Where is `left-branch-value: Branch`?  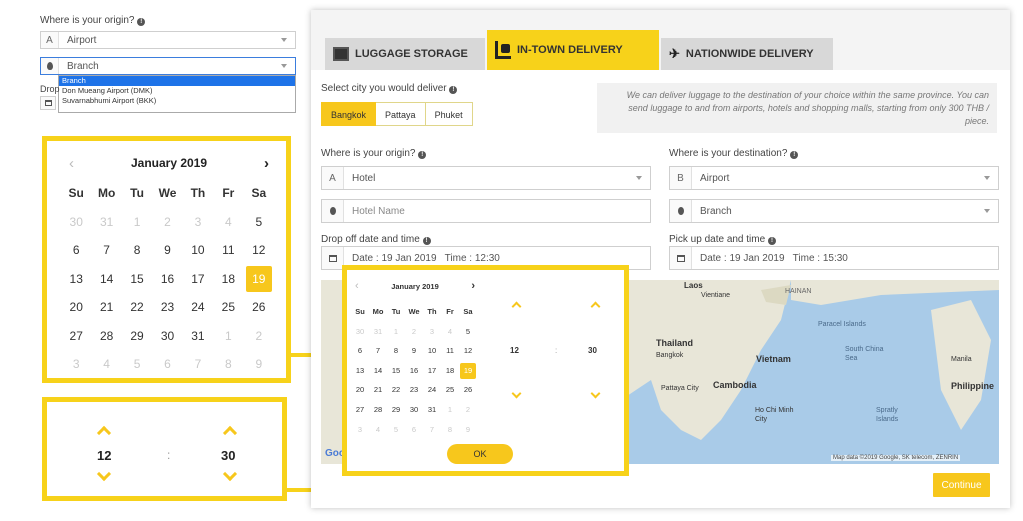 left-branch-value: Branch is located at coordinates (83, 66).